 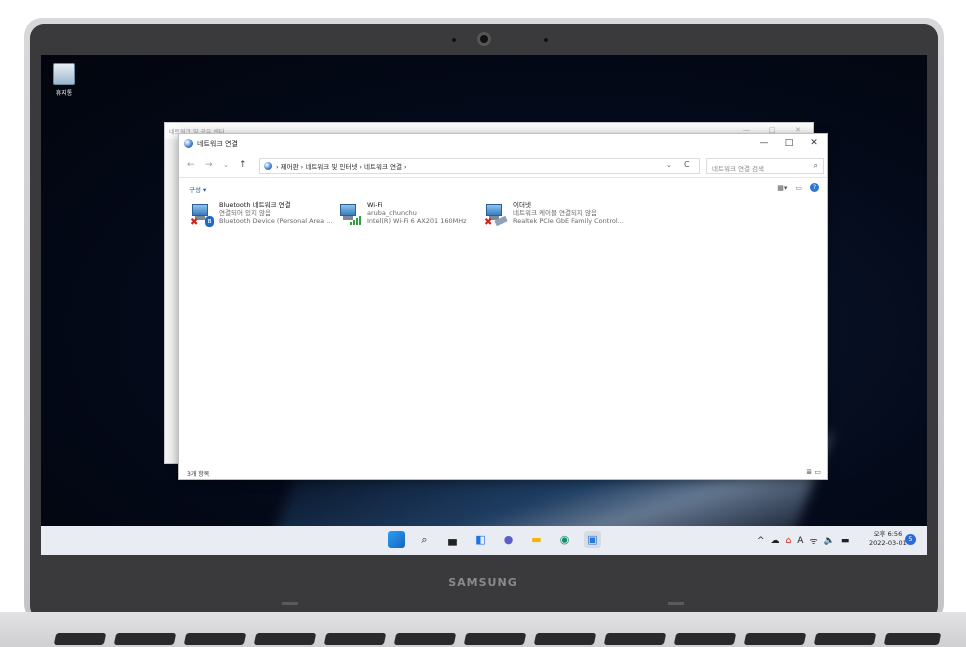 I want to click on up-arrow-icon: ↑, so click(x=243, y=165).